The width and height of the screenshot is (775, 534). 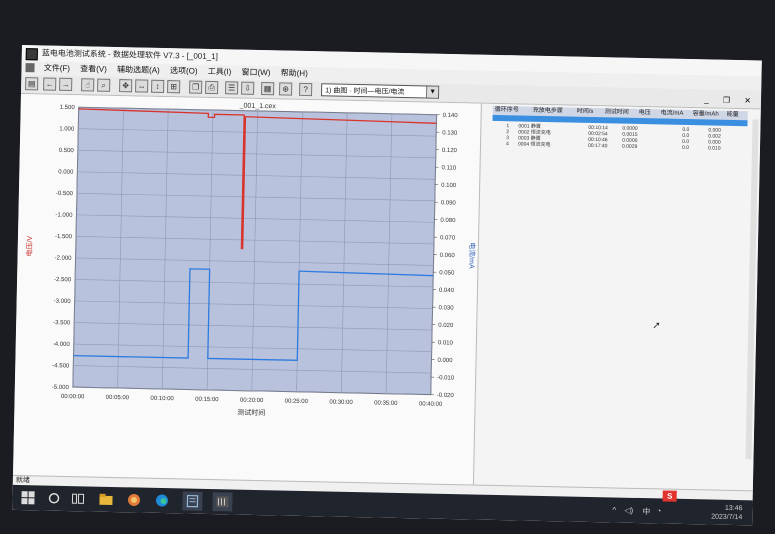 What do you see at coordinates (88, 85) in the screenshot?
I see `hand-icon: ☝` at bounding box center [88, 85].